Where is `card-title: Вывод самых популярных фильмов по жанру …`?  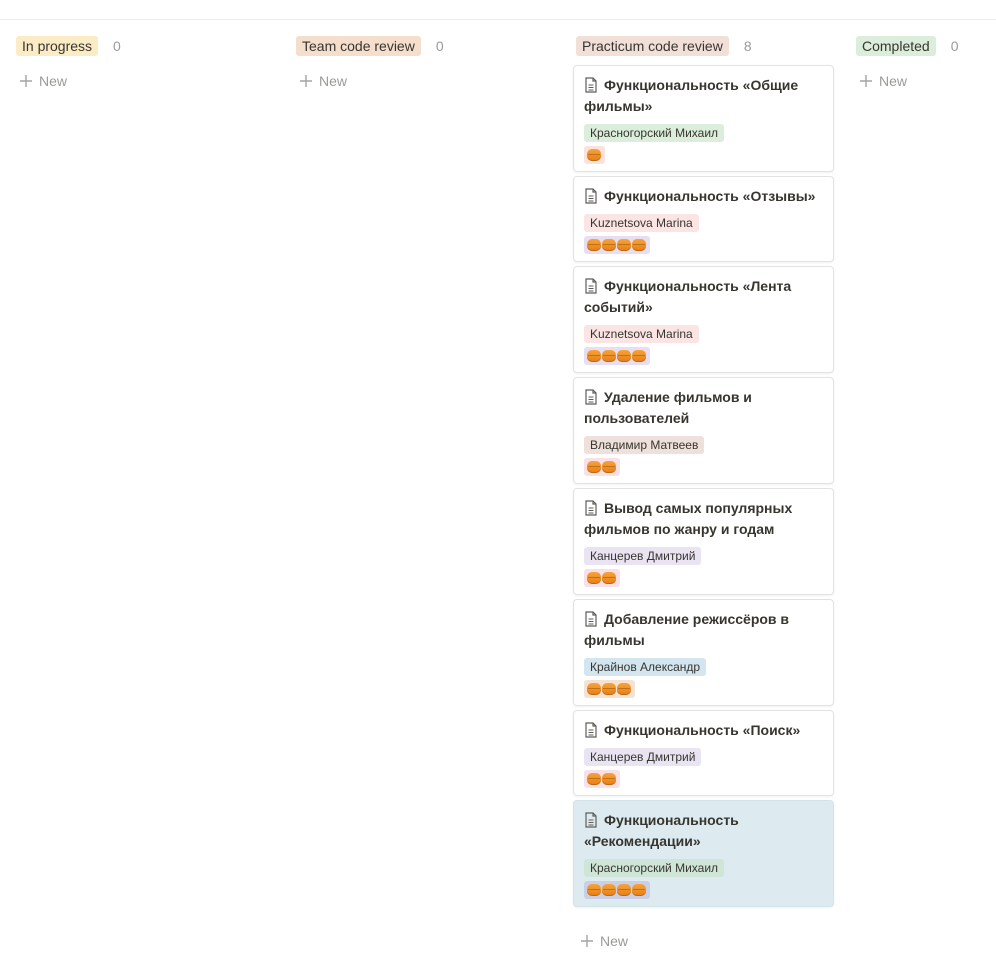 card-title: Вывод самых популярных фильмов по жанру … is located at coordinates (688, 518).